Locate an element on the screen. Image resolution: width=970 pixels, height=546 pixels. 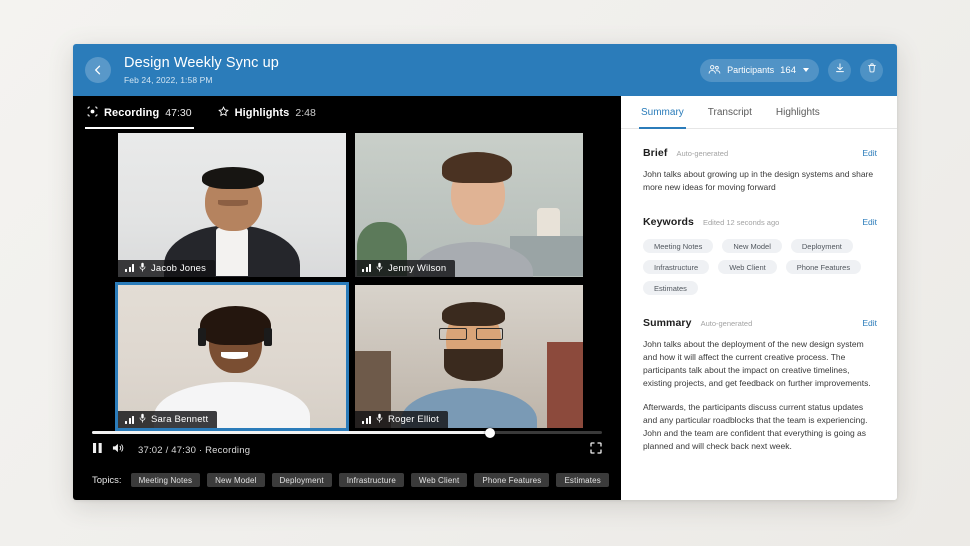
tile-name-label: Roger Elliot is located at coordinates (413, 419).